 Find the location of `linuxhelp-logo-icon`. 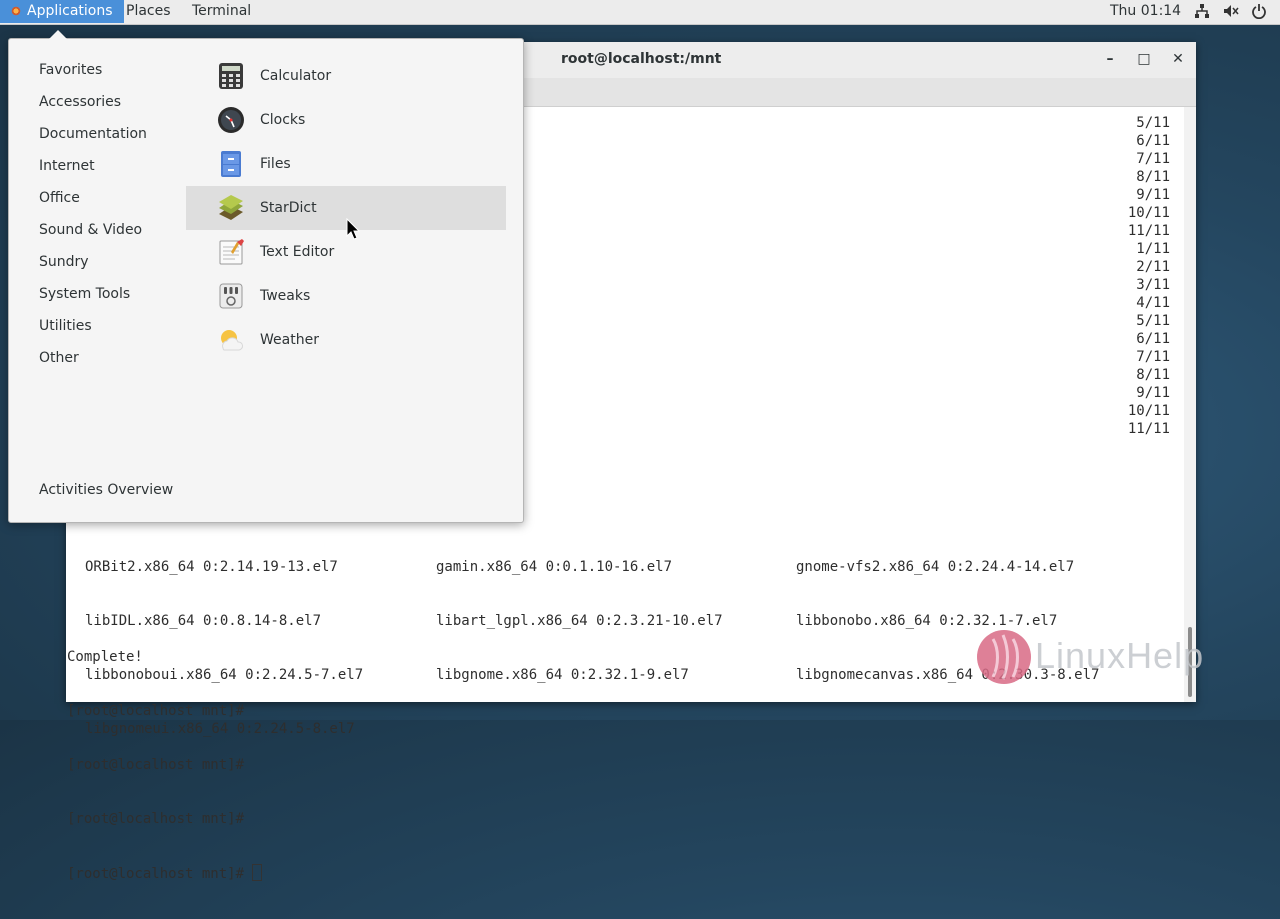

linuxhelp-logo-icon is located at coordinates (1004, 657).